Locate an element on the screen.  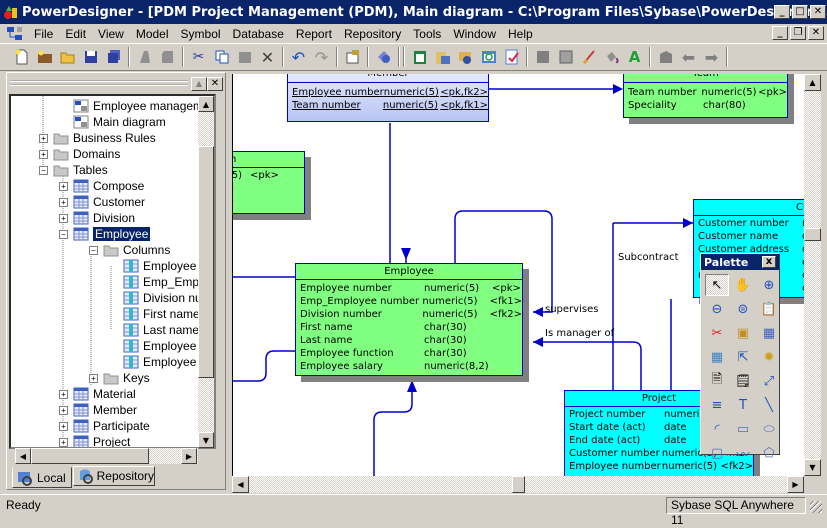
open-icon is located at coordinates (67, 57).